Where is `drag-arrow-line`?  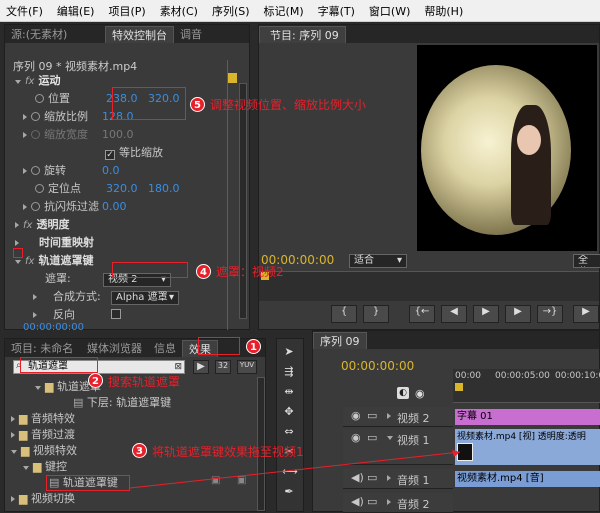
drag-arrow-line is located at coordinates (295, 470).